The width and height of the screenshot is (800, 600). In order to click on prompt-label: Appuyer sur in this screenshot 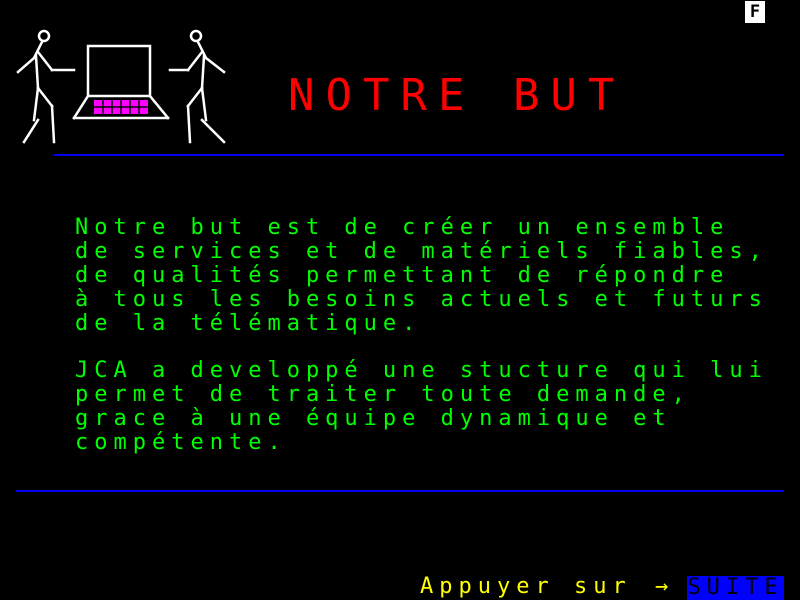, I will do `click(526, 586)`.